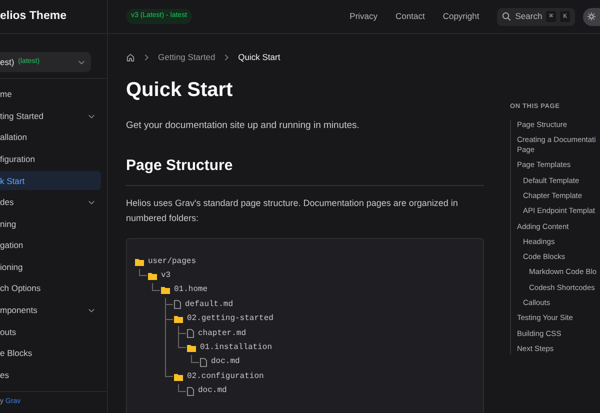  Describe the element at coordinates (130, 57) in the screenshot. I see `home-icon` at that location.